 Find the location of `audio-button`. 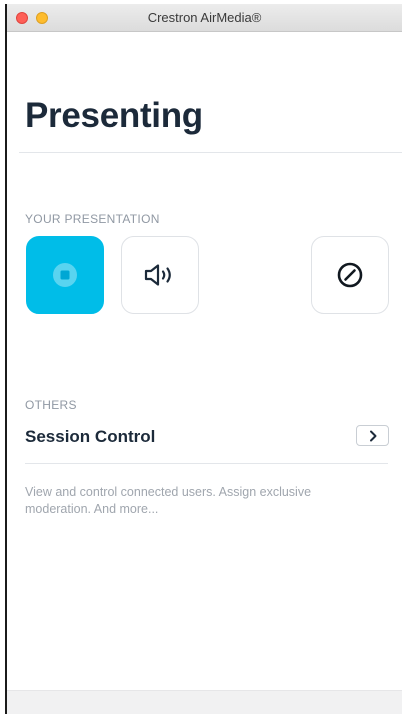

audio-button is located at coordinates (160, 275).